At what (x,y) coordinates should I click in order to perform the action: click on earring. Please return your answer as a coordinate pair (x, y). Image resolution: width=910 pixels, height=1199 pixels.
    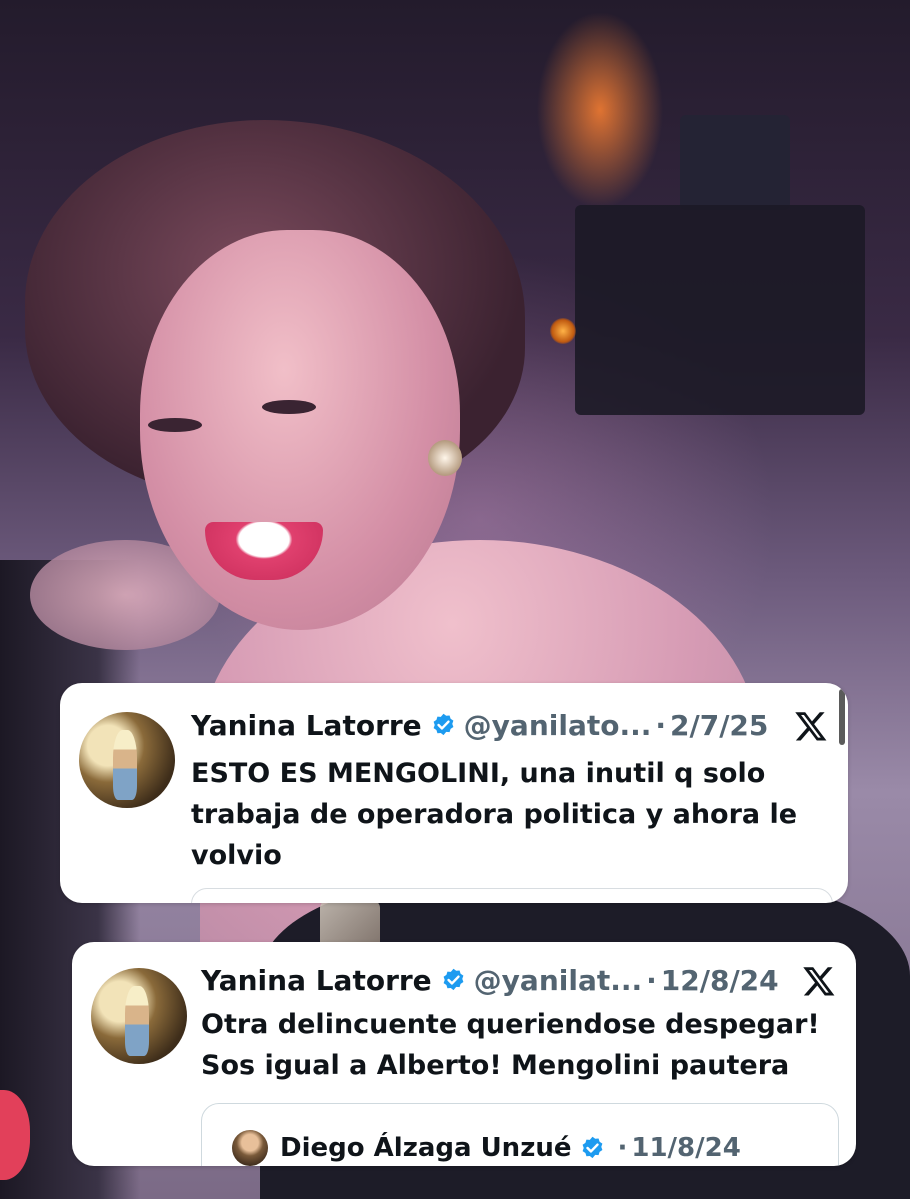
    Looking at the image, I should click on (445, 458).